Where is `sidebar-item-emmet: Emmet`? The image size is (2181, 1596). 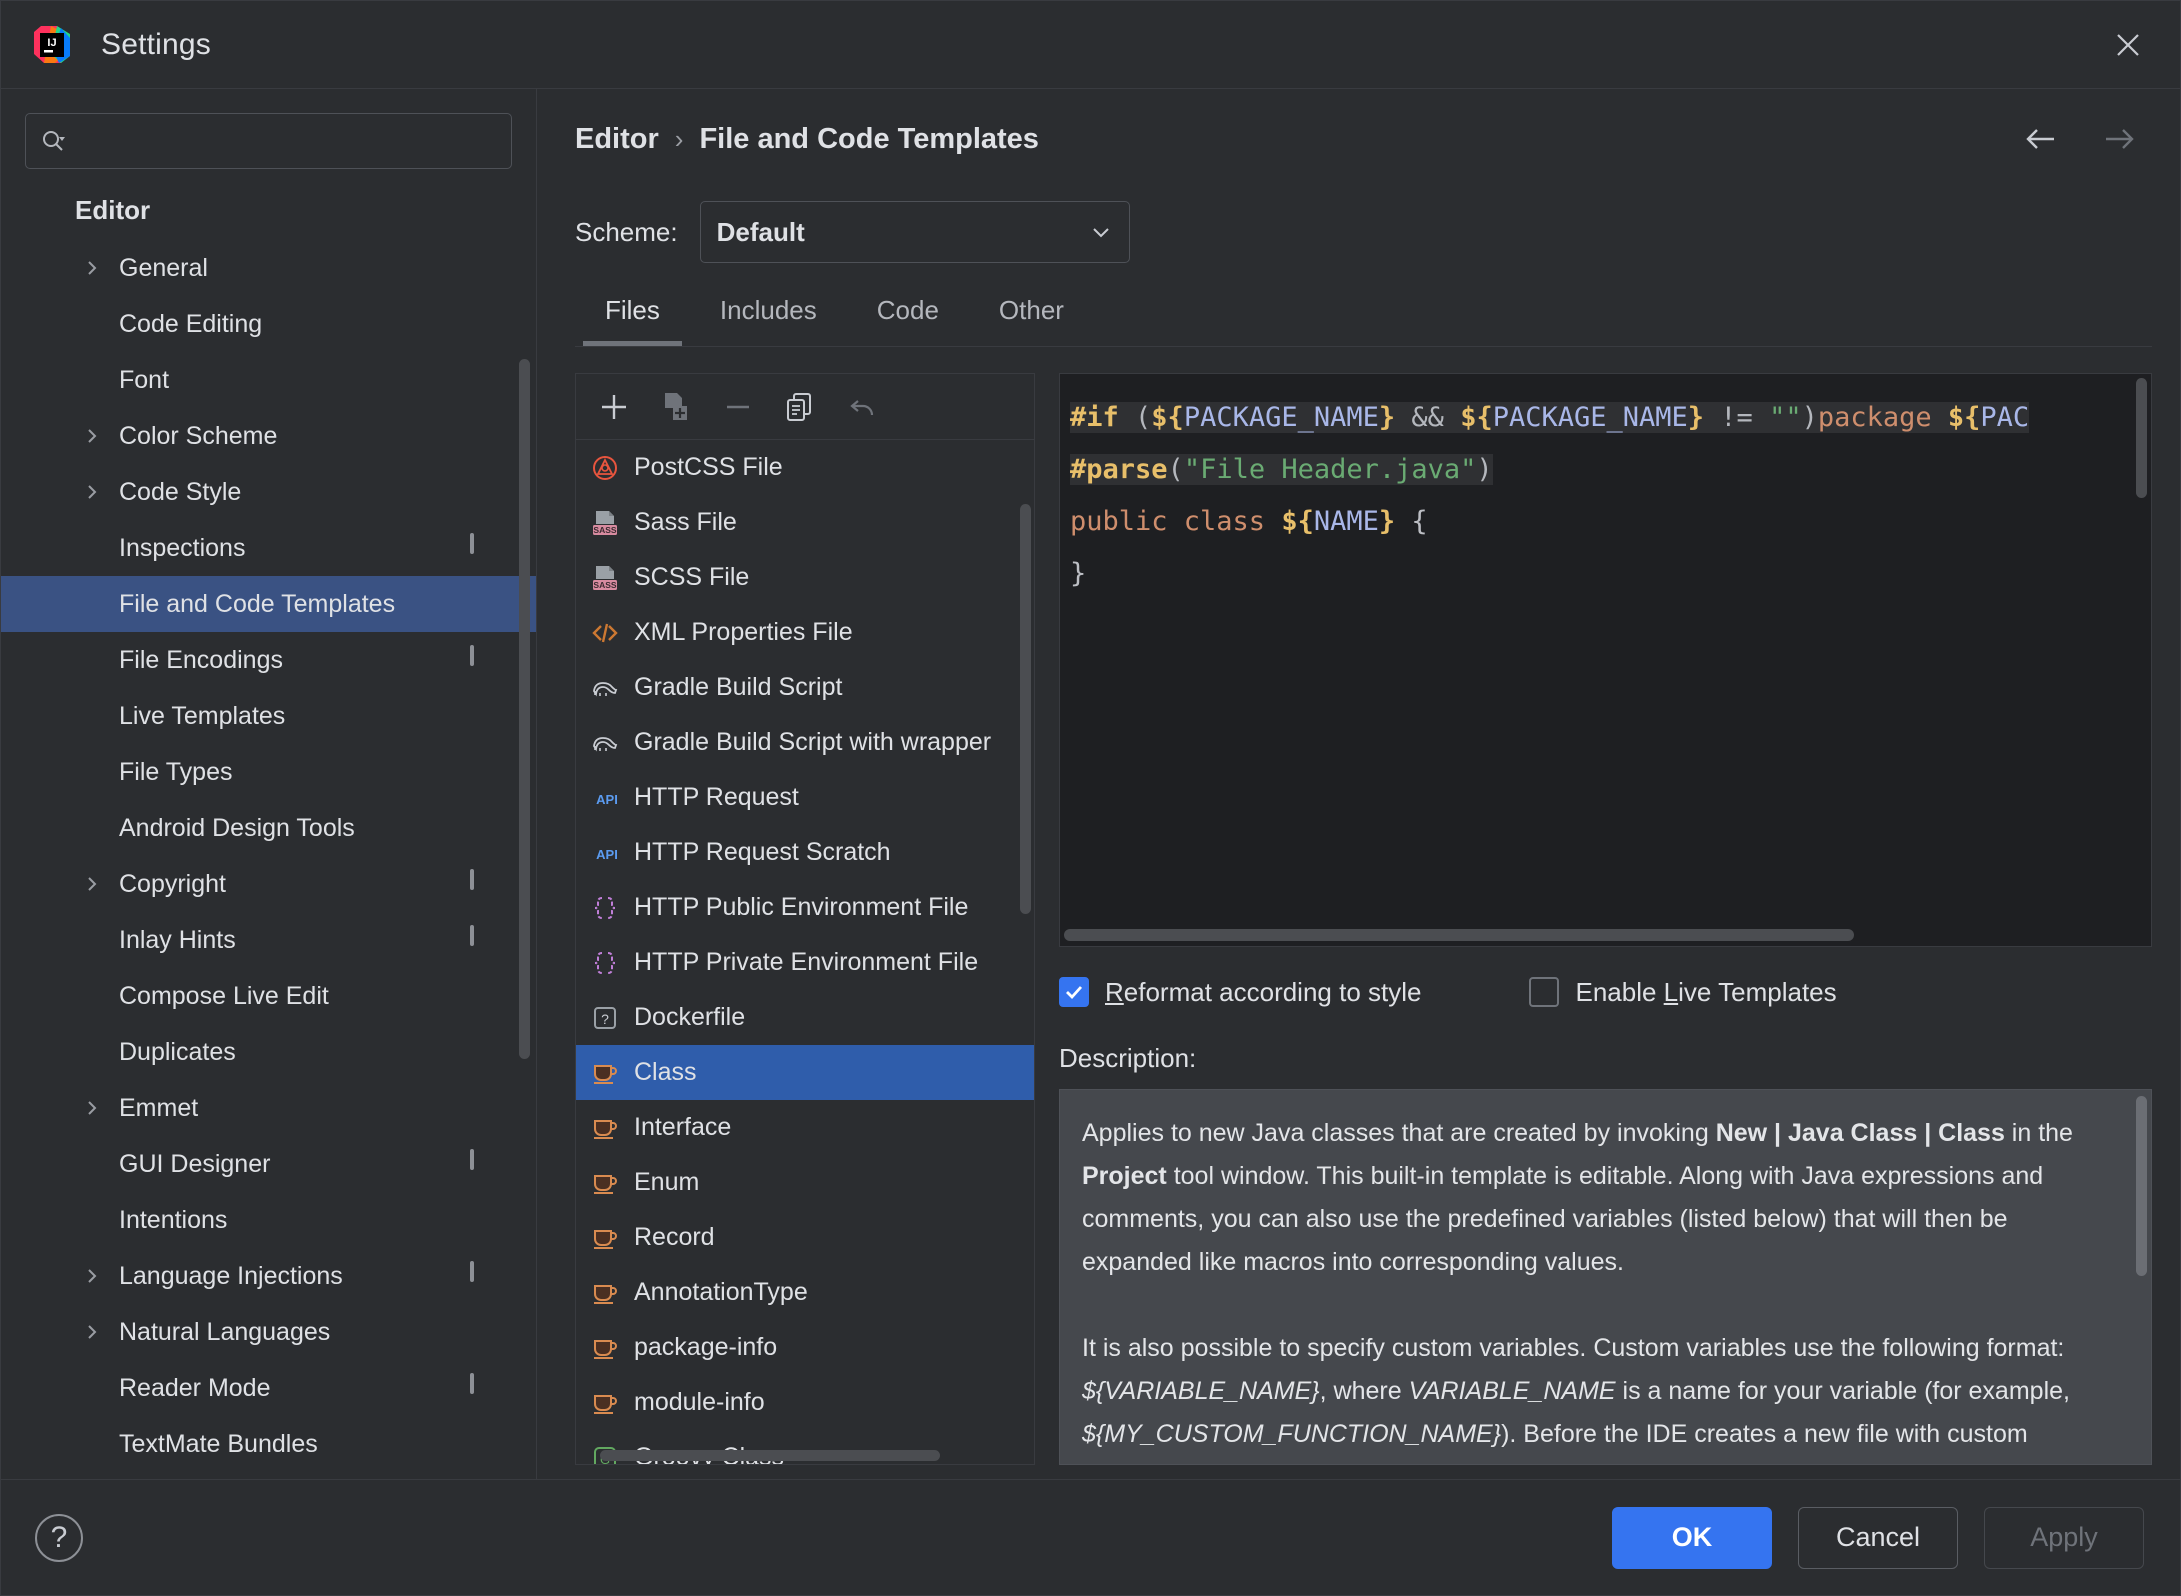
sidebar-item-emmet: Emmet is located at coordinates (268, 1108).